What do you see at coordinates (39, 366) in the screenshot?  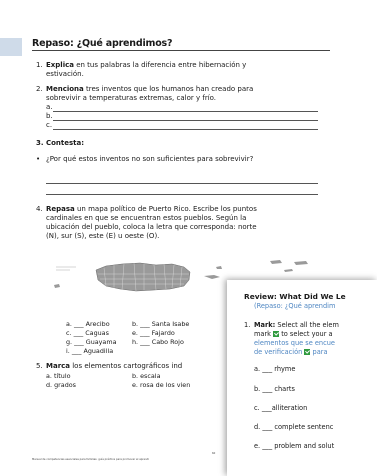 I see `q5-number: 5.` at bounding box center [39, 366].